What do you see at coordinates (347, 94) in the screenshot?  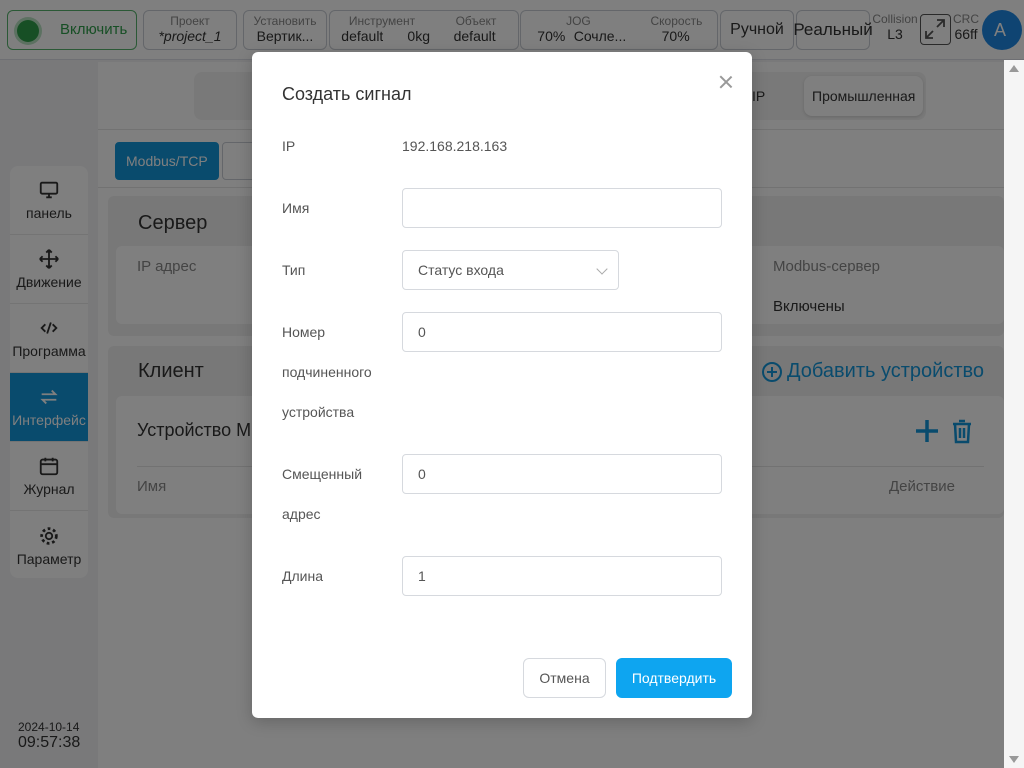 I see `dialog-title: Создать сигнал` at bounding box center [347, 94].